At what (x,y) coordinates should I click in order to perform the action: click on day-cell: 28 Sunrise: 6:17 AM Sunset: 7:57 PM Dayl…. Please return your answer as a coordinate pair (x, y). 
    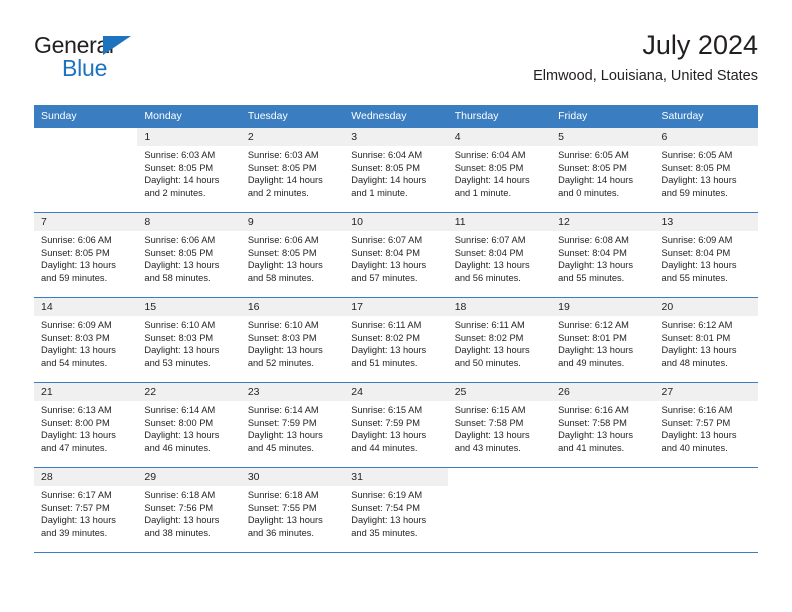
    Looking at the image, I should click on (86, 510).